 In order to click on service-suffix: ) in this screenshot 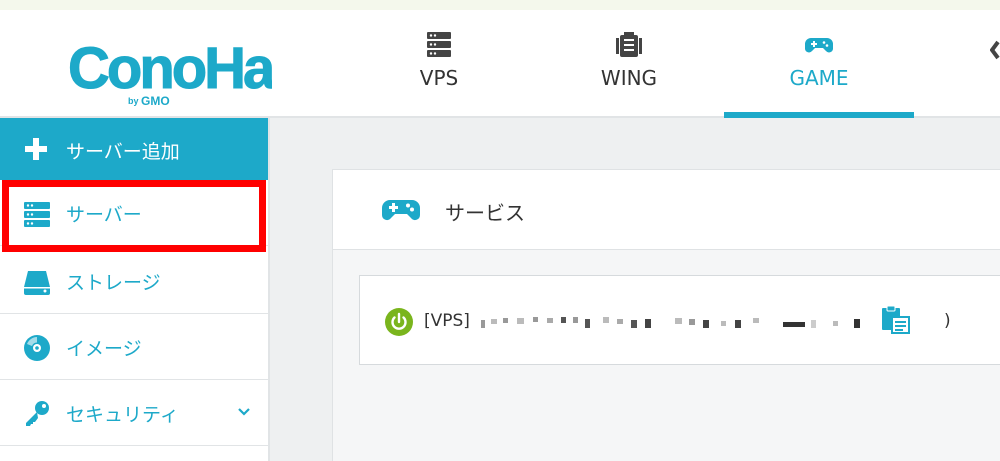, I will do `click(947, 321)`.